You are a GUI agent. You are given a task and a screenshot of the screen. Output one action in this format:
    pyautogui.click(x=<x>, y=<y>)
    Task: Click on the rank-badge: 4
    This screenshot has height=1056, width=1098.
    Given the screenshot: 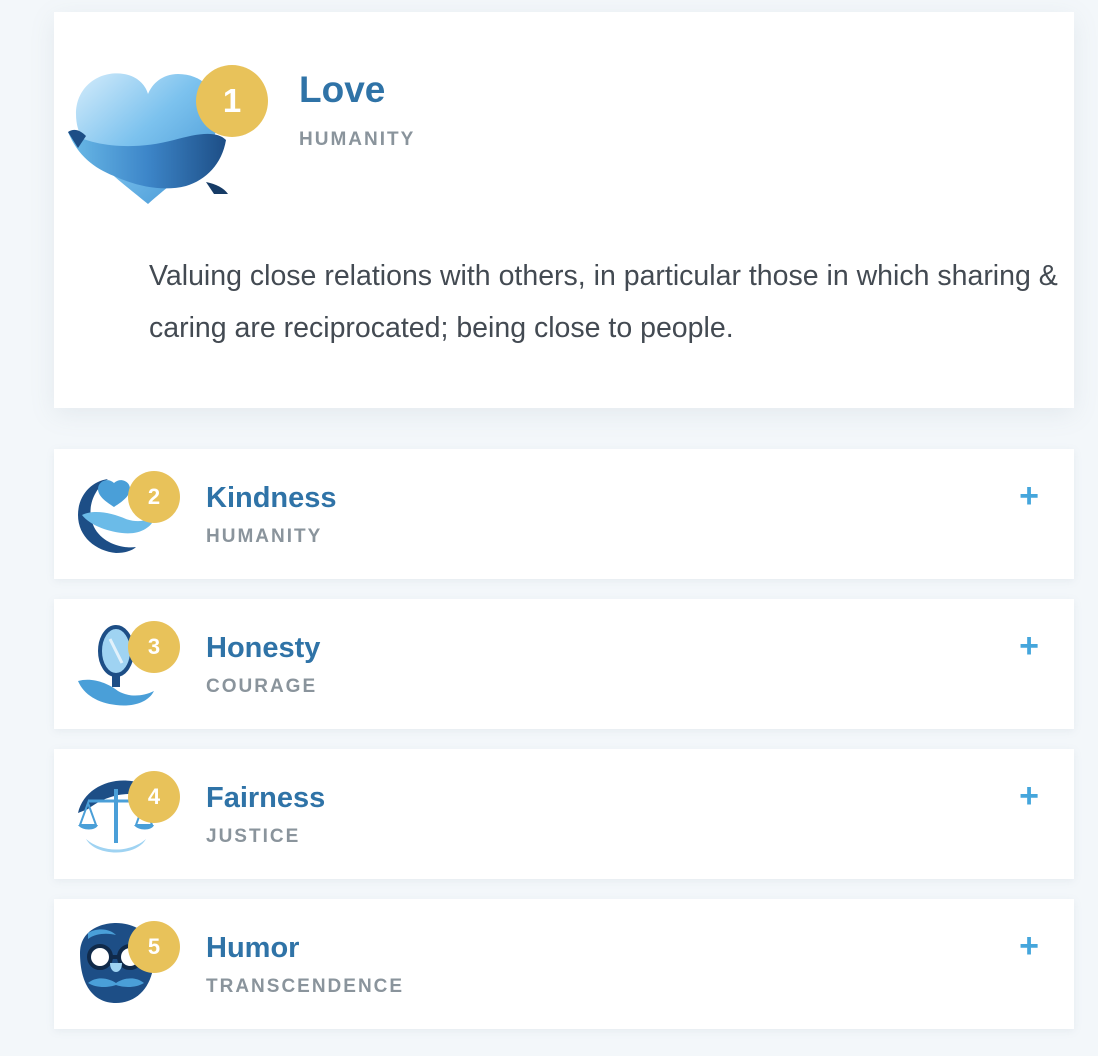 What is the action you would take?
    pyautogui.click(x=154, y=797)
    